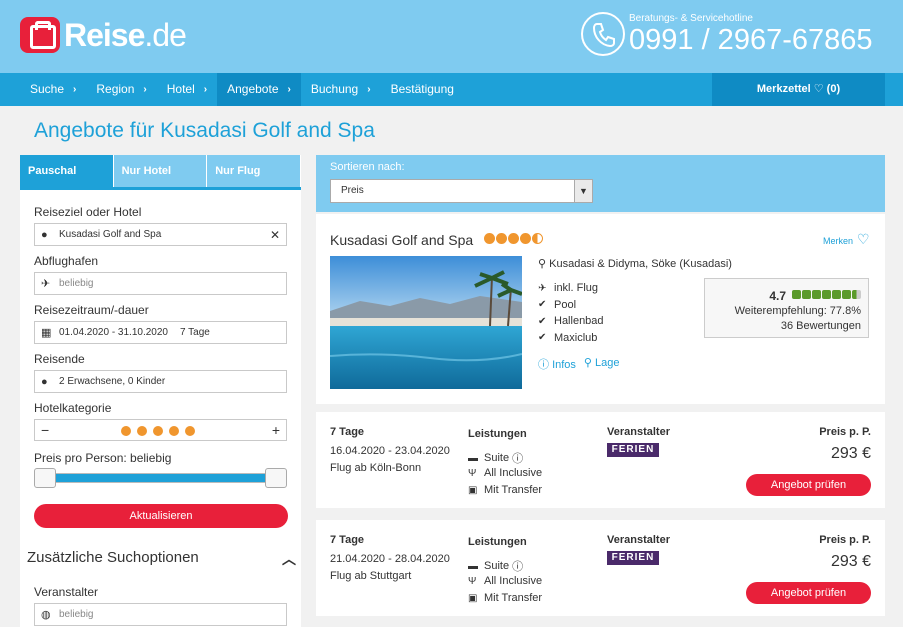 The image size is (903, 627). I want to click on price-slider-track, so click(160, 478).